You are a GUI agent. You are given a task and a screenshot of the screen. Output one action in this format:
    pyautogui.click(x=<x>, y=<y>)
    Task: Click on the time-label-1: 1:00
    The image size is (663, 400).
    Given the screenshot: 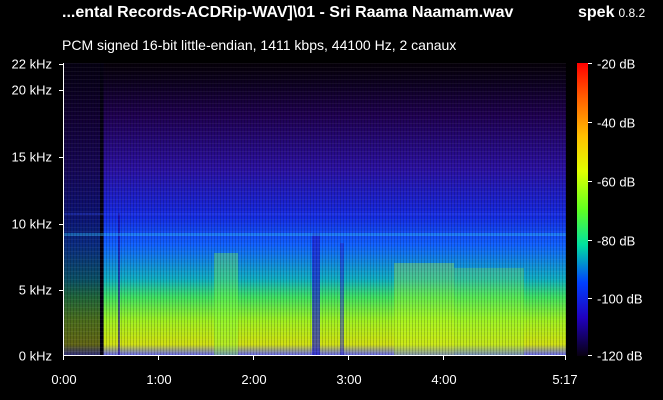 What is the action you would take?
    pyautogui.click(x=159, y=379)
    